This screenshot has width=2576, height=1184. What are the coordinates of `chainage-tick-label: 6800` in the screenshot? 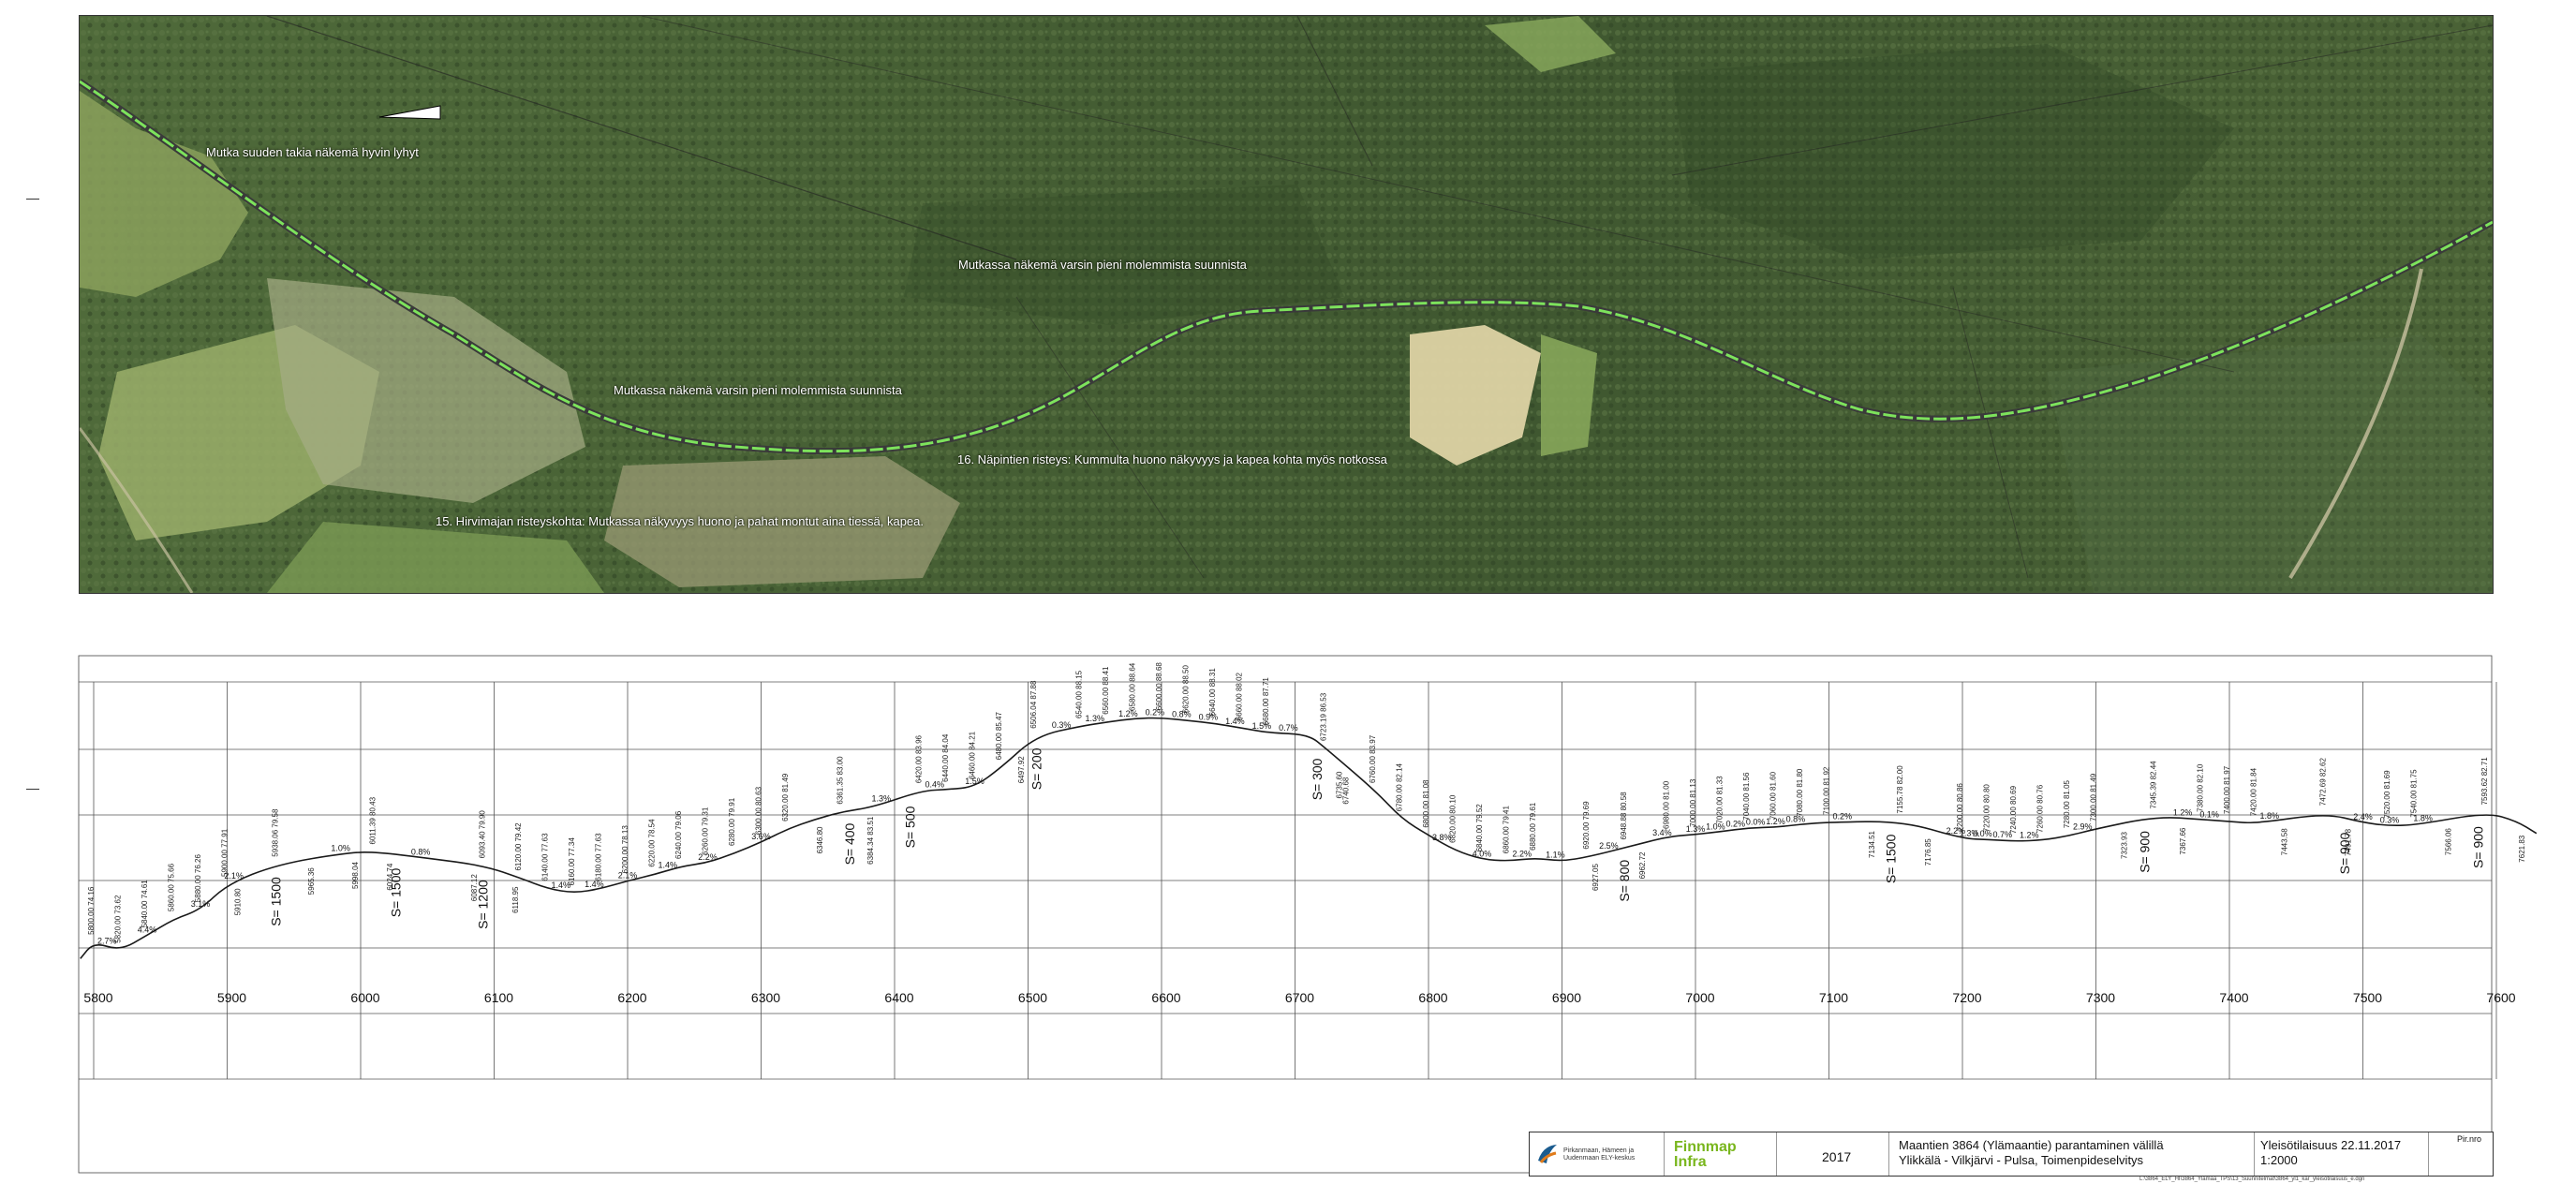 It's located at (1433, 997).